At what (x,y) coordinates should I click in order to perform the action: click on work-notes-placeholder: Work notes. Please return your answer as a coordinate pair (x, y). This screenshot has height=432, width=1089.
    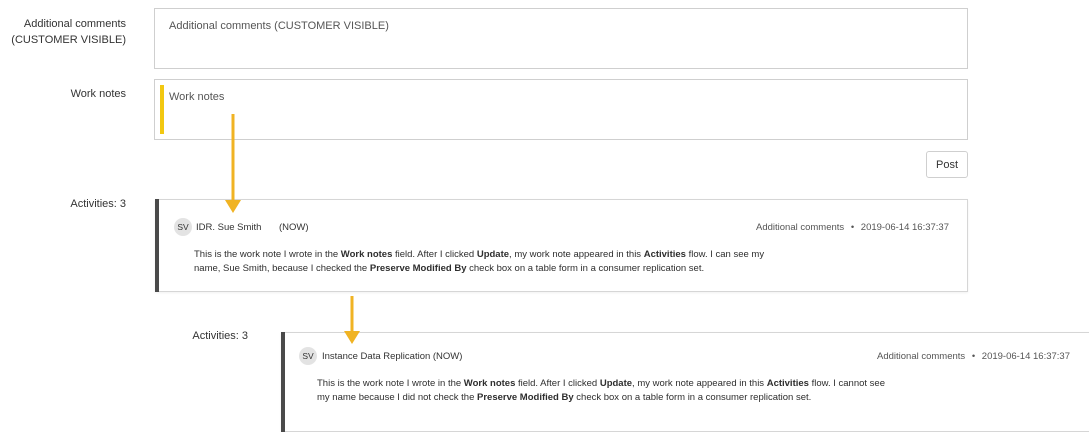
    Looking at the image, I should click on (197, 97).